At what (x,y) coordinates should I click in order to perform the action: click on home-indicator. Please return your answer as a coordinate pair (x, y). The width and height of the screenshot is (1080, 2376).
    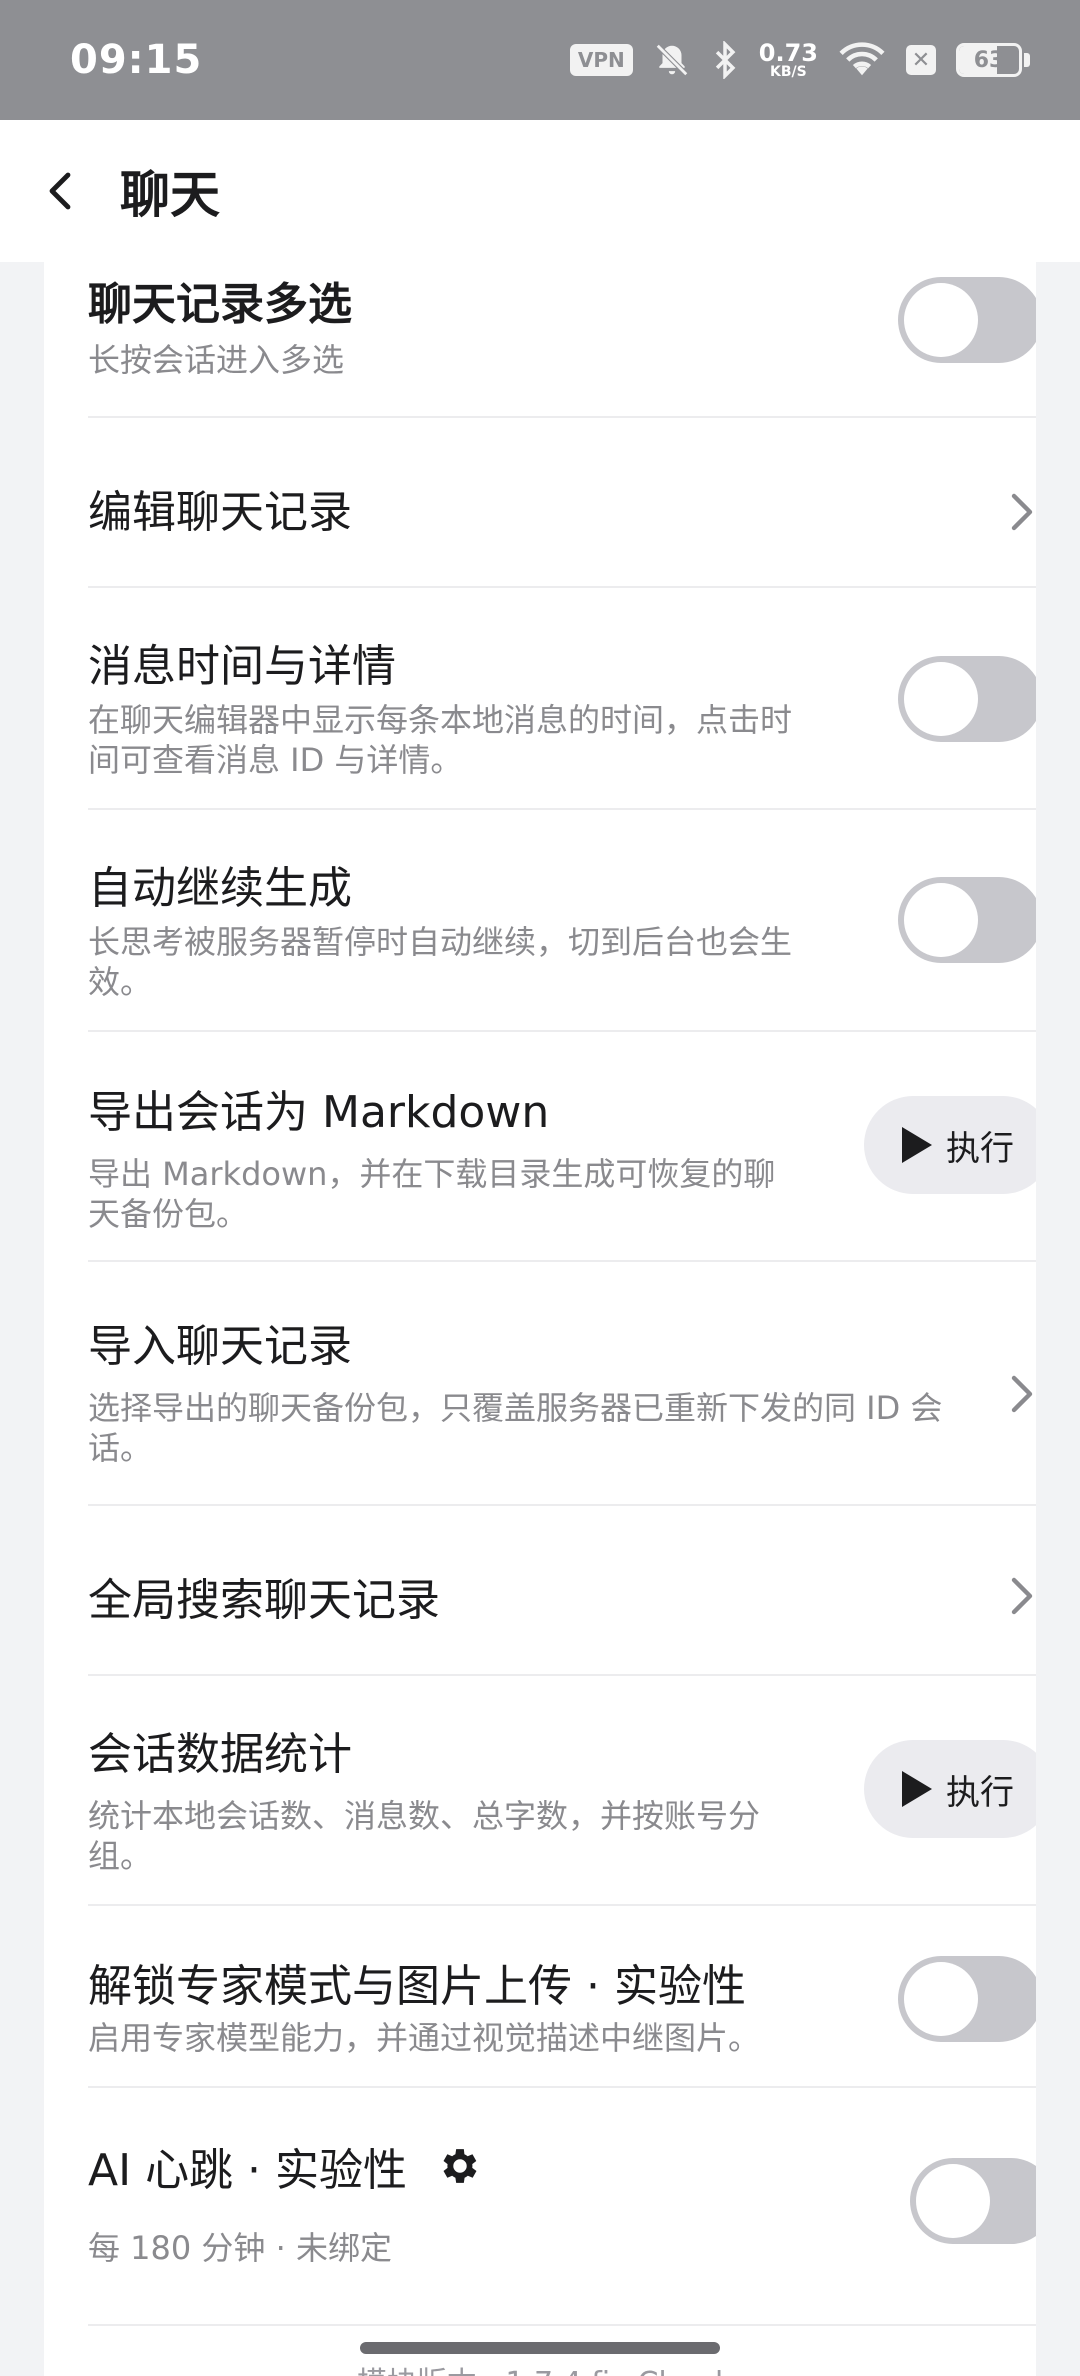
    Looking at the image, I should click on (540, 2348).